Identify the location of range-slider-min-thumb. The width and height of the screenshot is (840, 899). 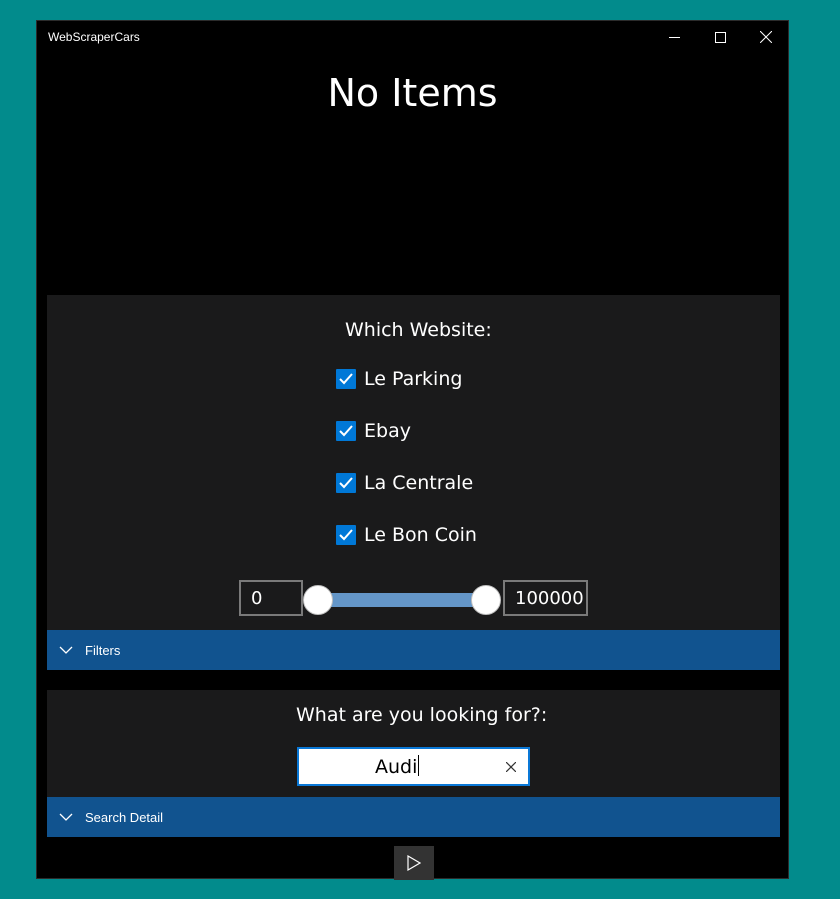
(318, 600).